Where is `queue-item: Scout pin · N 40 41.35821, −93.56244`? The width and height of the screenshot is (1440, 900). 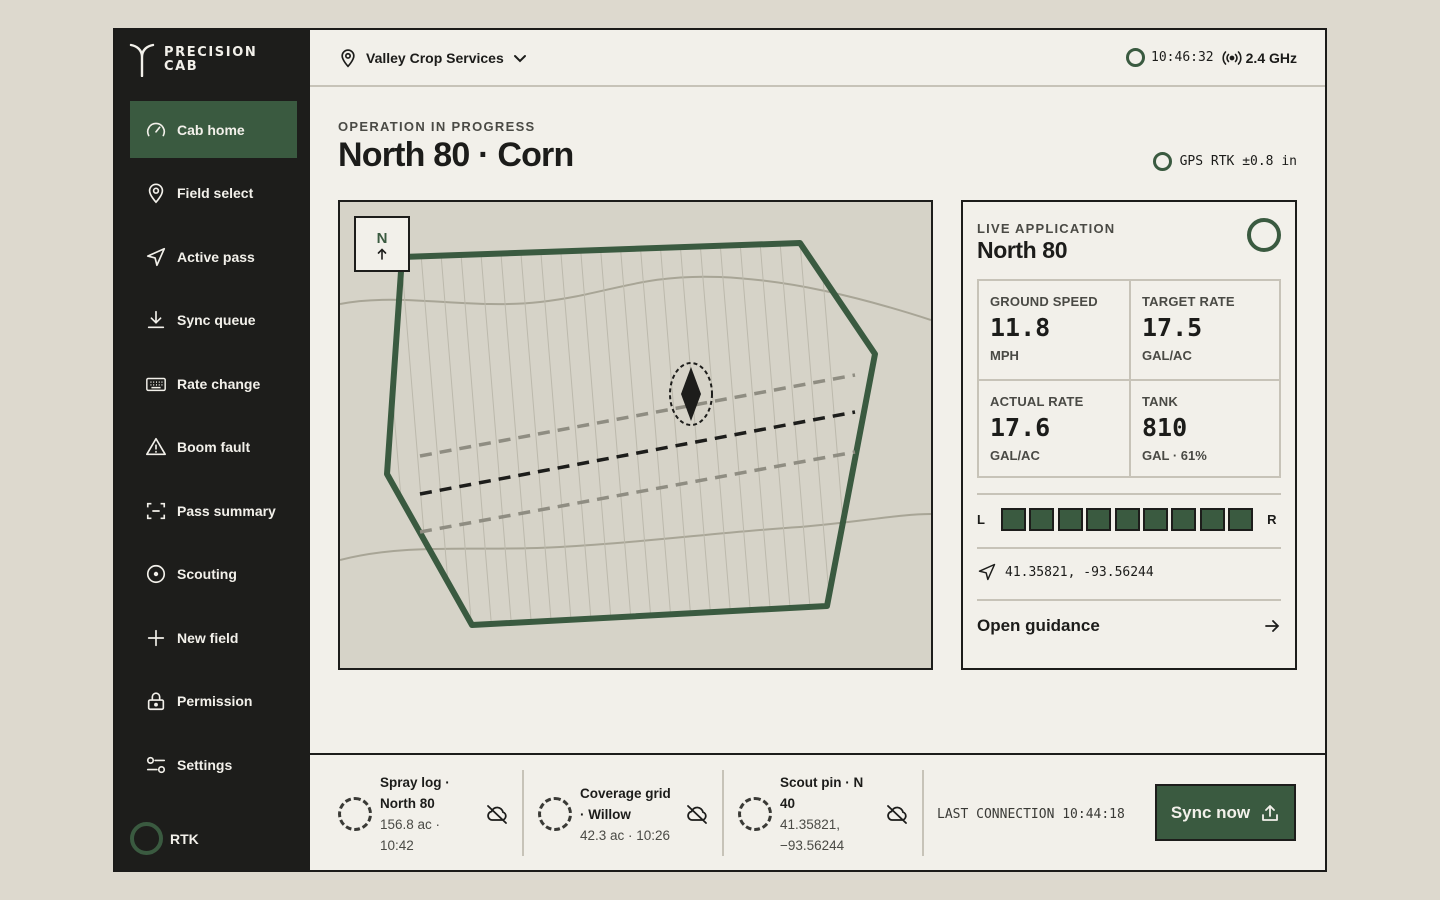 queue-item: Scout pin · N 40 41.35821, −93.56244 is located at coordinates (810, 814).